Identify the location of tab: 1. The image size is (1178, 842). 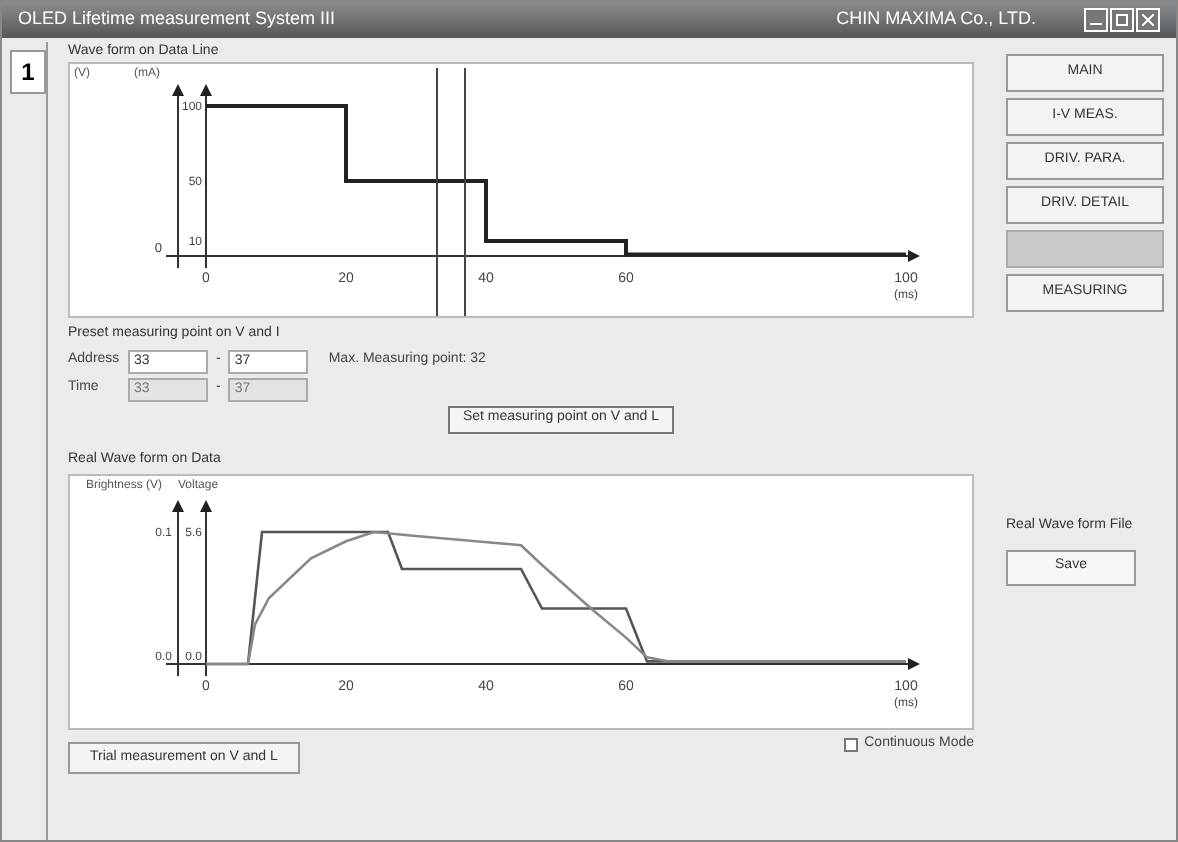
(28, 72).